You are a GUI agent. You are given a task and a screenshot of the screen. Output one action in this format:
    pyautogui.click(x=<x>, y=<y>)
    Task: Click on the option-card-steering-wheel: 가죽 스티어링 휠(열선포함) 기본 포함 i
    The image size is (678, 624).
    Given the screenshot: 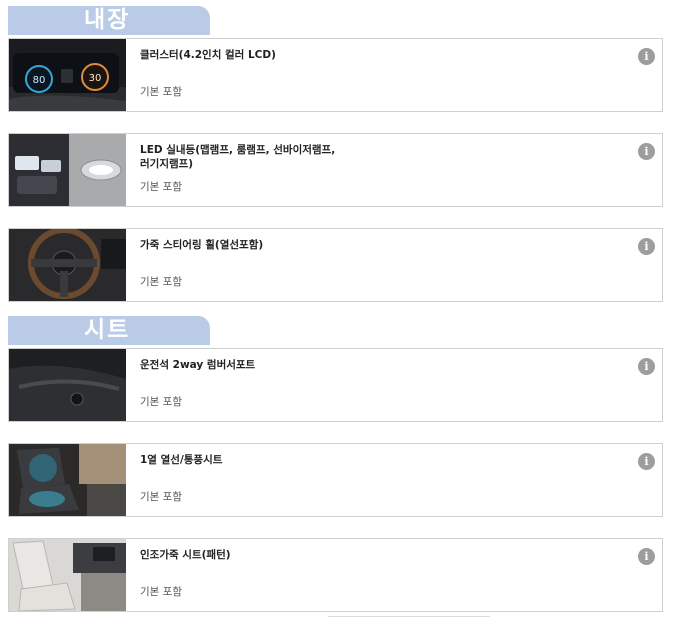 What is the action you would take?
    pyautogui.click(x=335, y=265)
    